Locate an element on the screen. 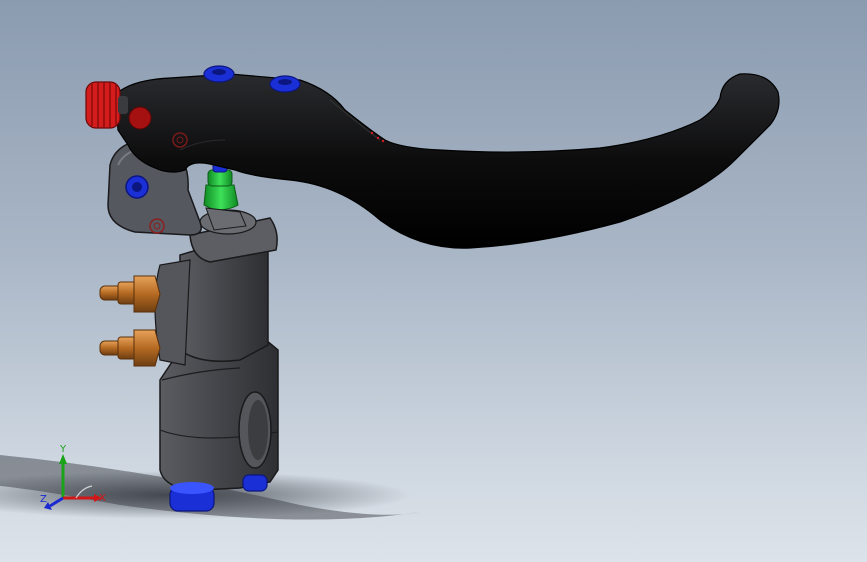 The width and height of the screenshot is (867, 562). triad-z-label: Z is located at coordinates (43, 499).